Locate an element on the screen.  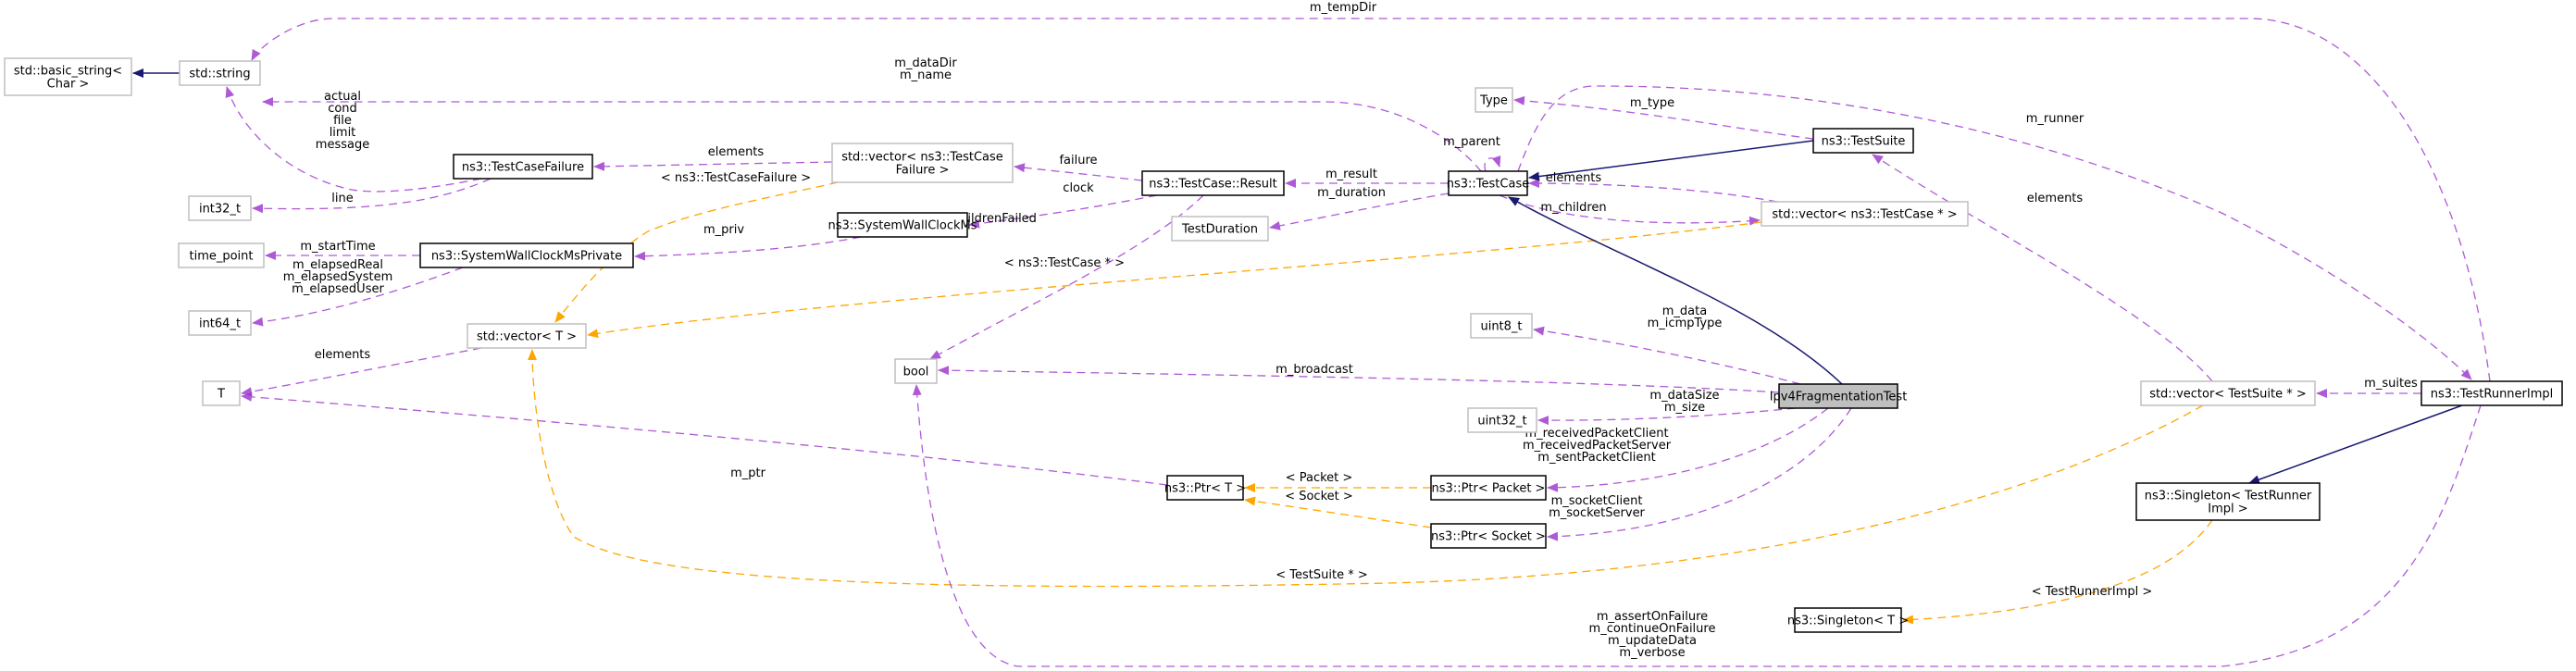
class-node-label: ns3::SystemWallClockMs is located at coordinates (902, 226).